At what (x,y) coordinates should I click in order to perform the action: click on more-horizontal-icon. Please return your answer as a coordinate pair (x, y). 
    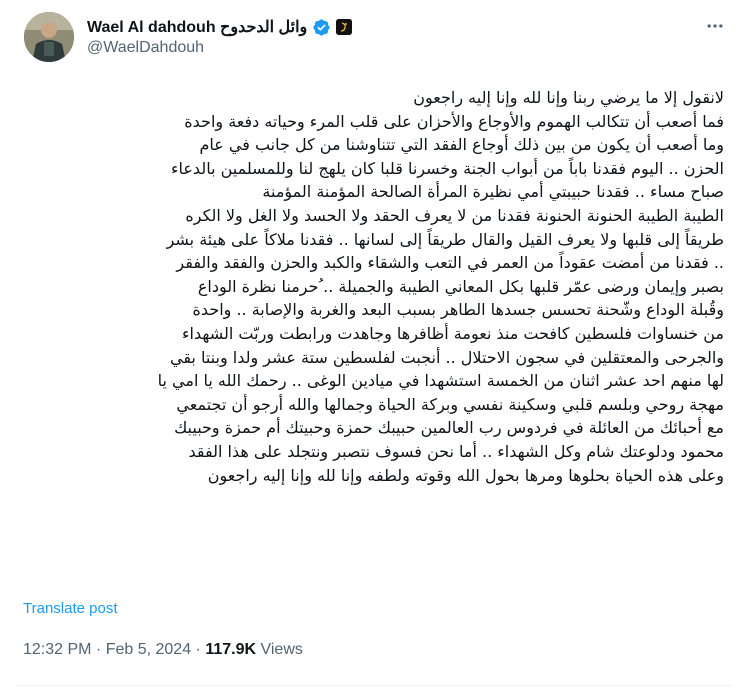
    Looking at the image, I should click on (715, 26).